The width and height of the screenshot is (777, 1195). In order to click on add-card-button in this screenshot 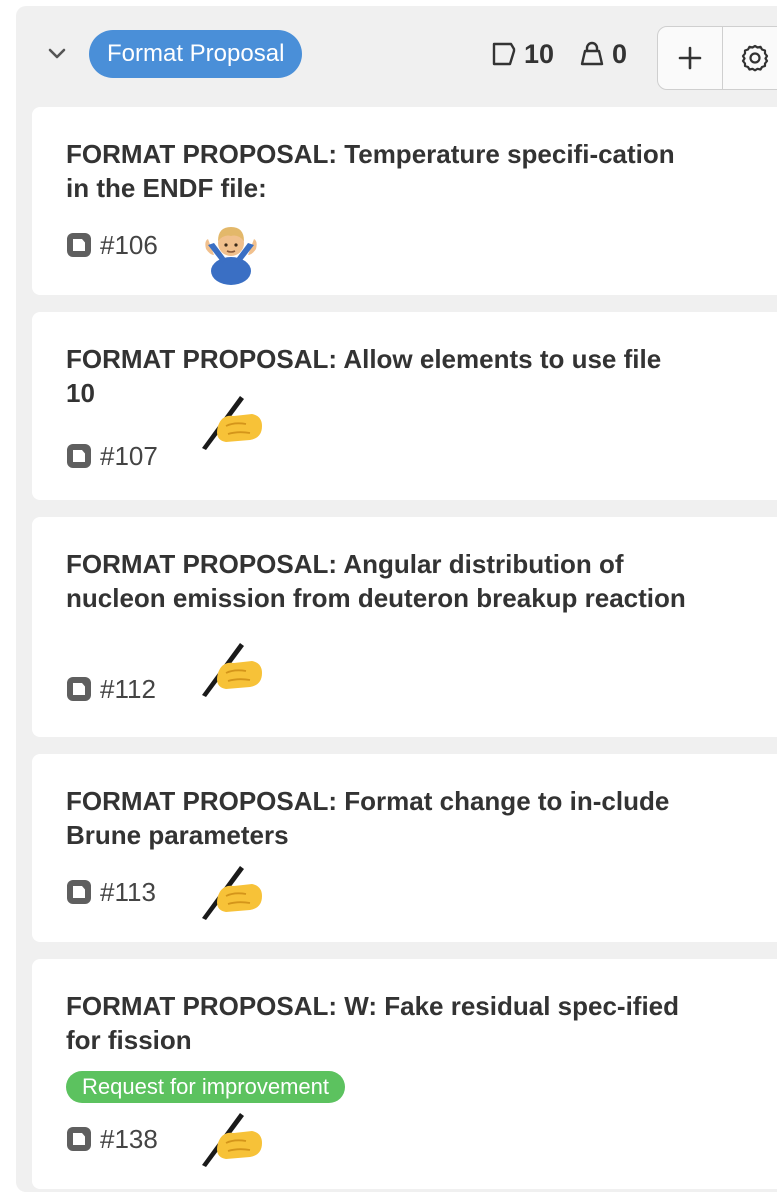, I will do `click(690, 58)`.